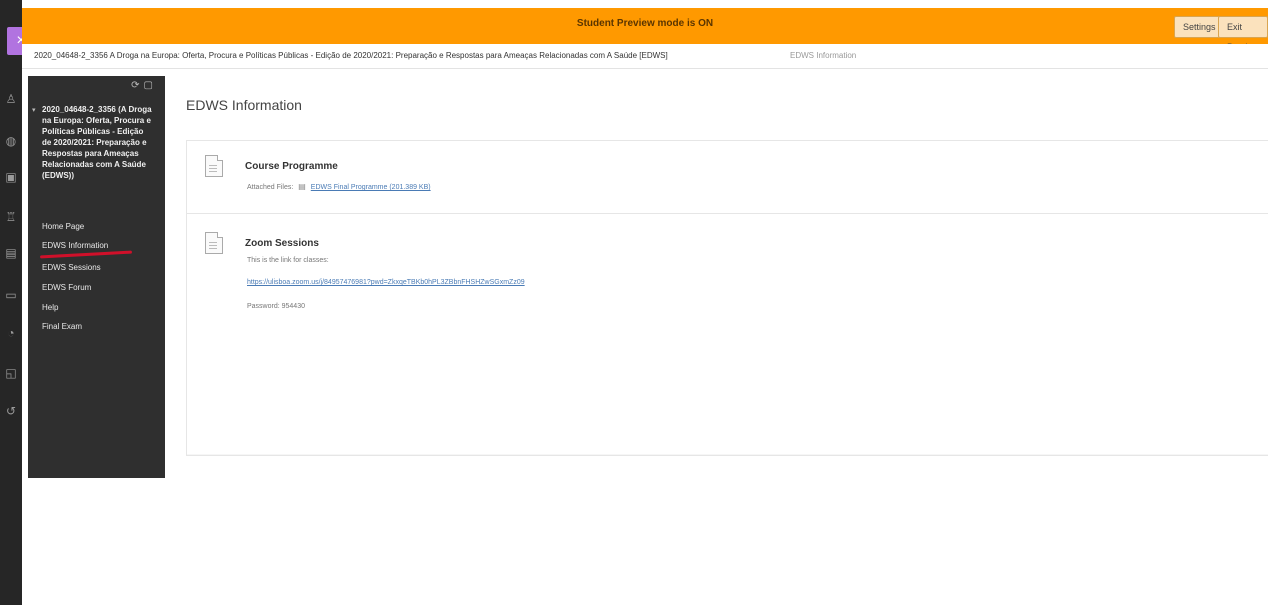  What do you see at coordinates (11, 333) in the screenshot?
I see `grades-icon: ◔` at bounding box center [11, 333].